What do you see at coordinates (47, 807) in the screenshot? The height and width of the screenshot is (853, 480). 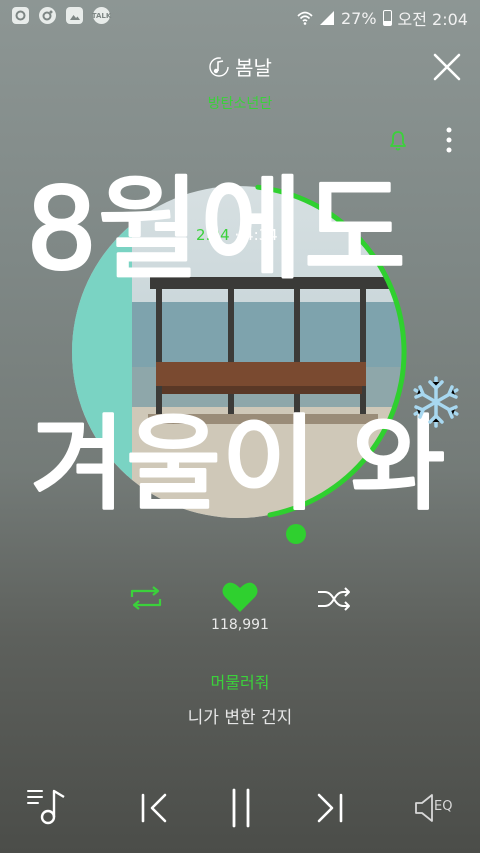 I see `playlist-icon` at bounding box center [47, 807].